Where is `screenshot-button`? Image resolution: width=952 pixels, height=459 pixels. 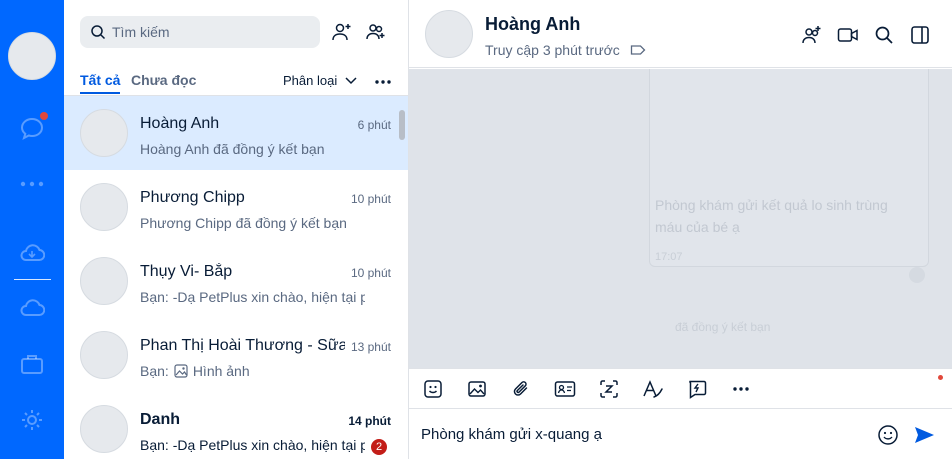
screenshot-button is located at coordinates (609, 389).